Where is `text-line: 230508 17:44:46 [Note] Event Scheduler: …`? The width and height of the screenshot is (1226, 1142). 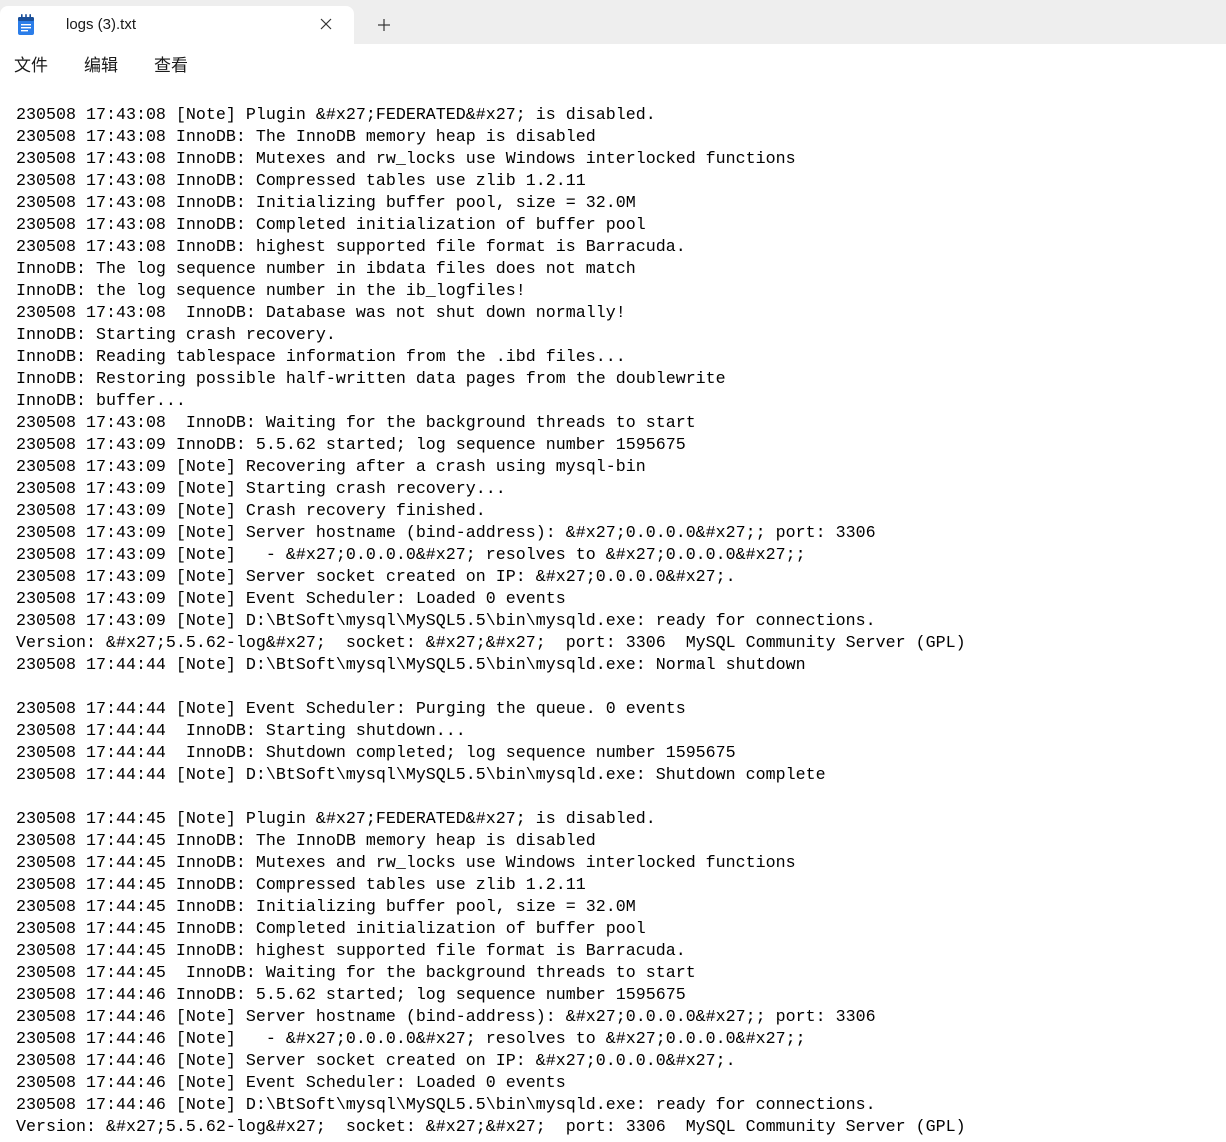 text-line: 230508 17:44:46 [Note] Event Scheduler: … is located at coordinates (291, 1083).